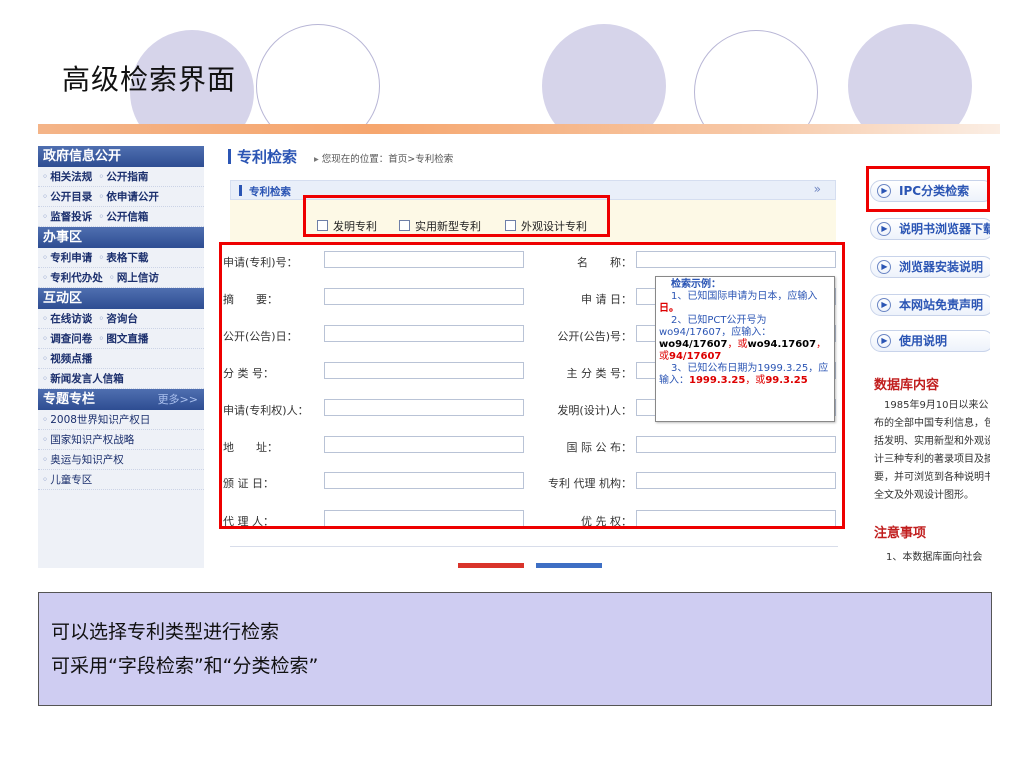 The width and height of the screenshot is (1024, 768). What do you see at coordinates (931, 405) in the screenshot?
I see `db-line: 1985年9月10日以来公` at bounding box center [931, 405].